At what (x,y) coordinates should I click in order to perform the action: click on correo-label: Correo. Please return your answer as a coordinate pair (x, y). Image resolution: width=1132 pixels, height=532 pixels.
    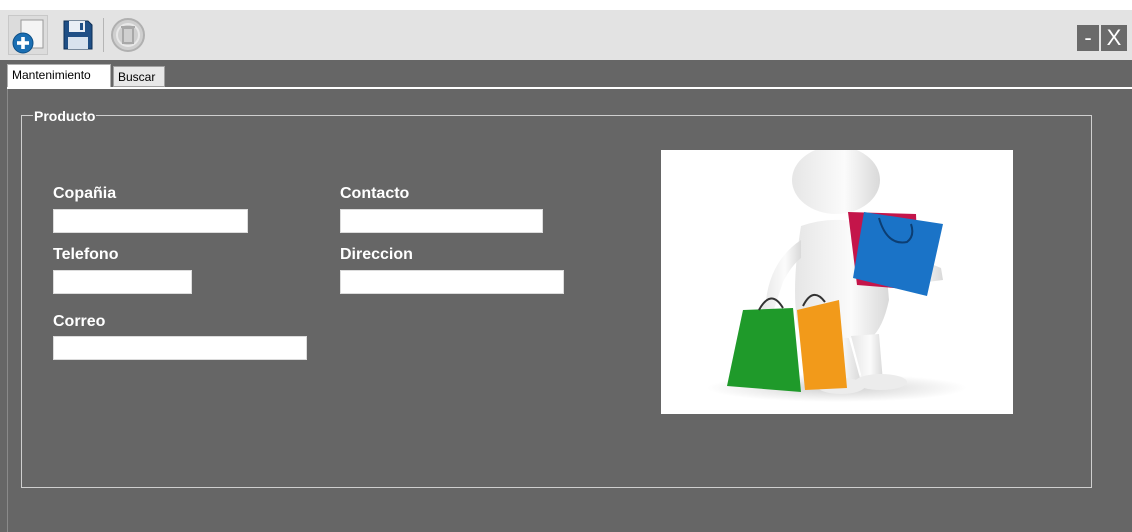
    Looking at the image, I should click on (79, 321).